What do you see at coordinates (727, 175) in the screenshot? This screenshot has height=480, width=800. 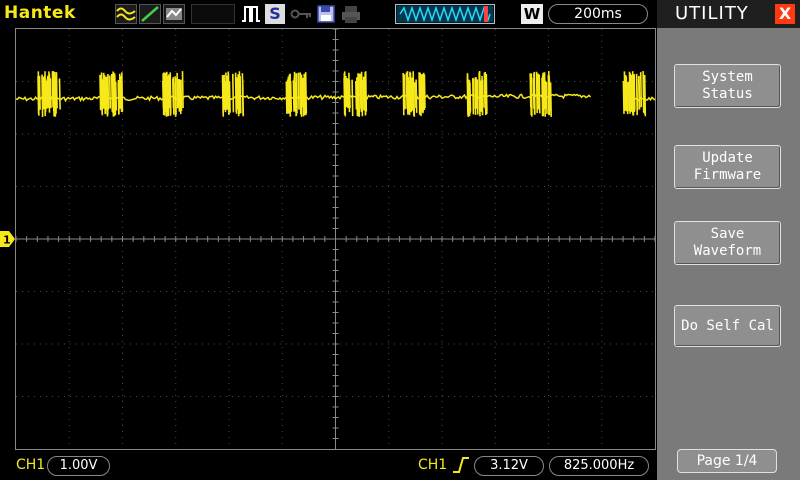 I see `button-label-line2: Firmware` at bounding box center [727, 175].